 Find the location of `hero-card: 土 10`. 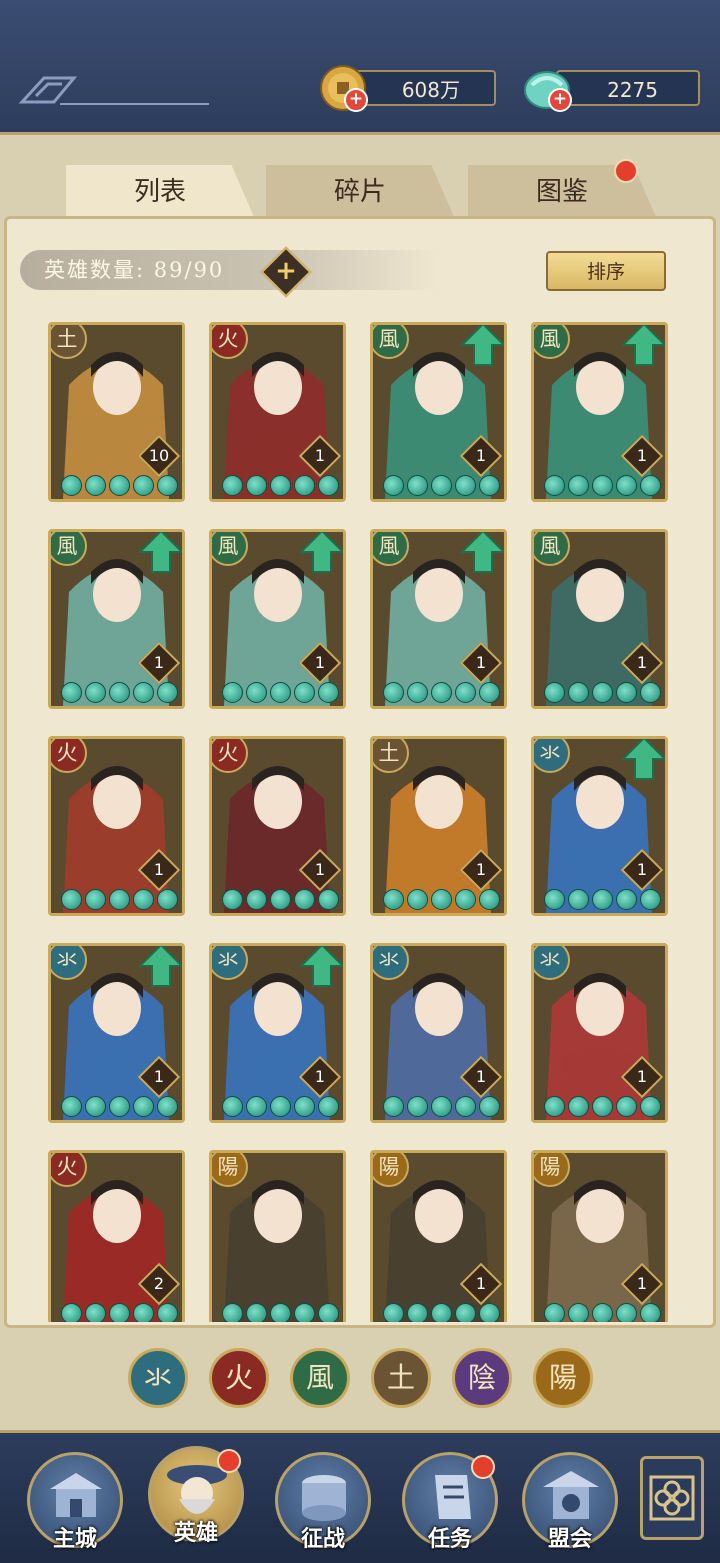

hero-card: 土 10 is located at coordinates (116, 412).